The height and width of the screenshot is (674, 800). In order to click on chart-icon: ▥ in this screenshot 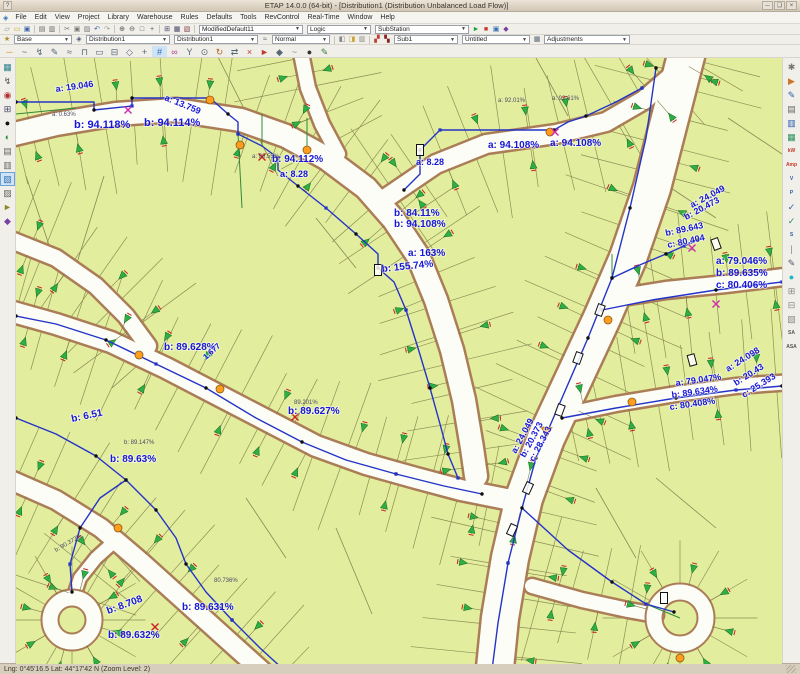, I will do `click(791, 123)`.